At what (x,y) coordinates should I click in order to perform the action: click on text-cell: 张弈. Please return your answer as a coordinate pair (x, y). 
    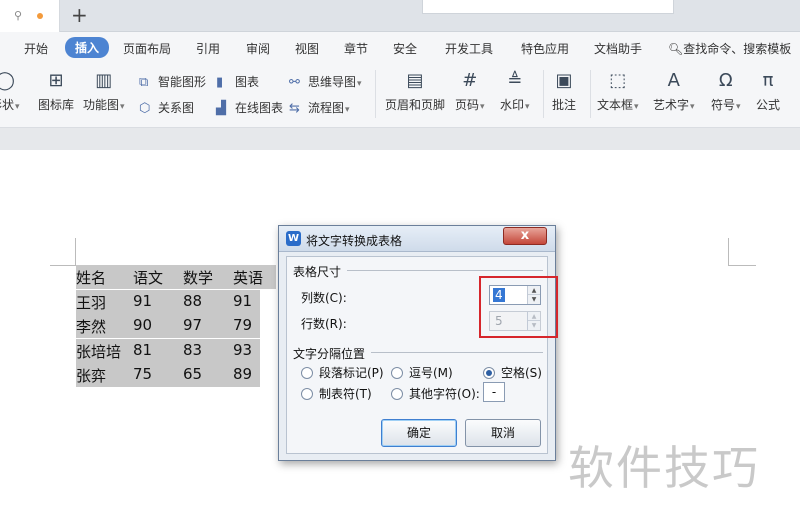
    Looking at the image, I should click on (91, 376).